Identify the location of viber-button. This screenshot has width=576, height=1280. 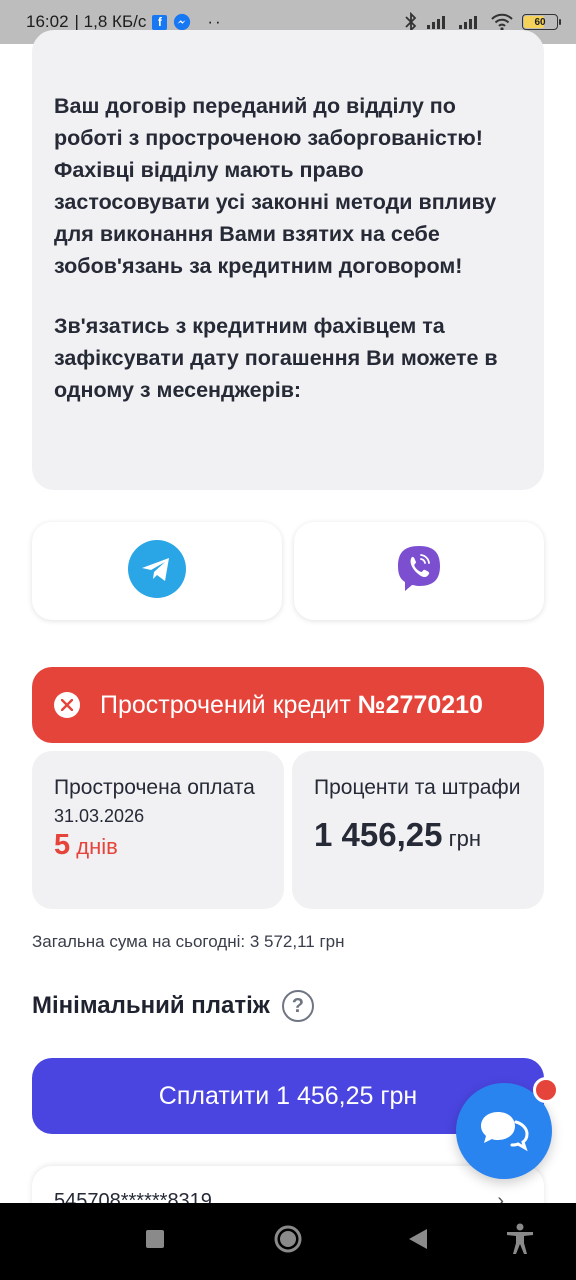
(419, 571).